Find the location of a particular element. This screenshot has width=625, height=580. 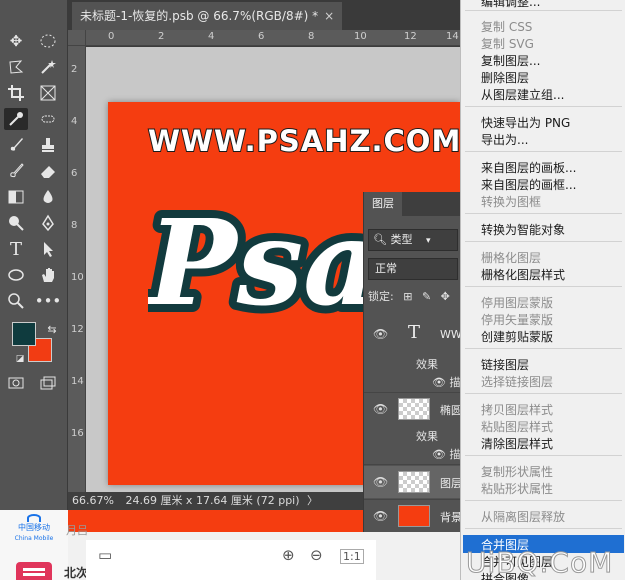

menu-item-paste-layer-style: 粘贴图层样式 is located at coordinates (517, 426).